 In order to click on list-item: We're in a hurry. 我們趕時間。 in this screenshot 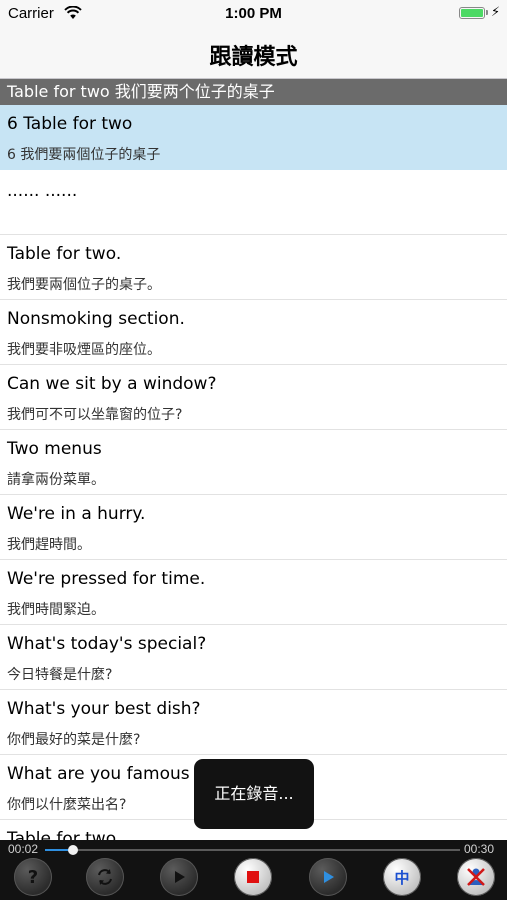, I will do `click(253, 527)`.